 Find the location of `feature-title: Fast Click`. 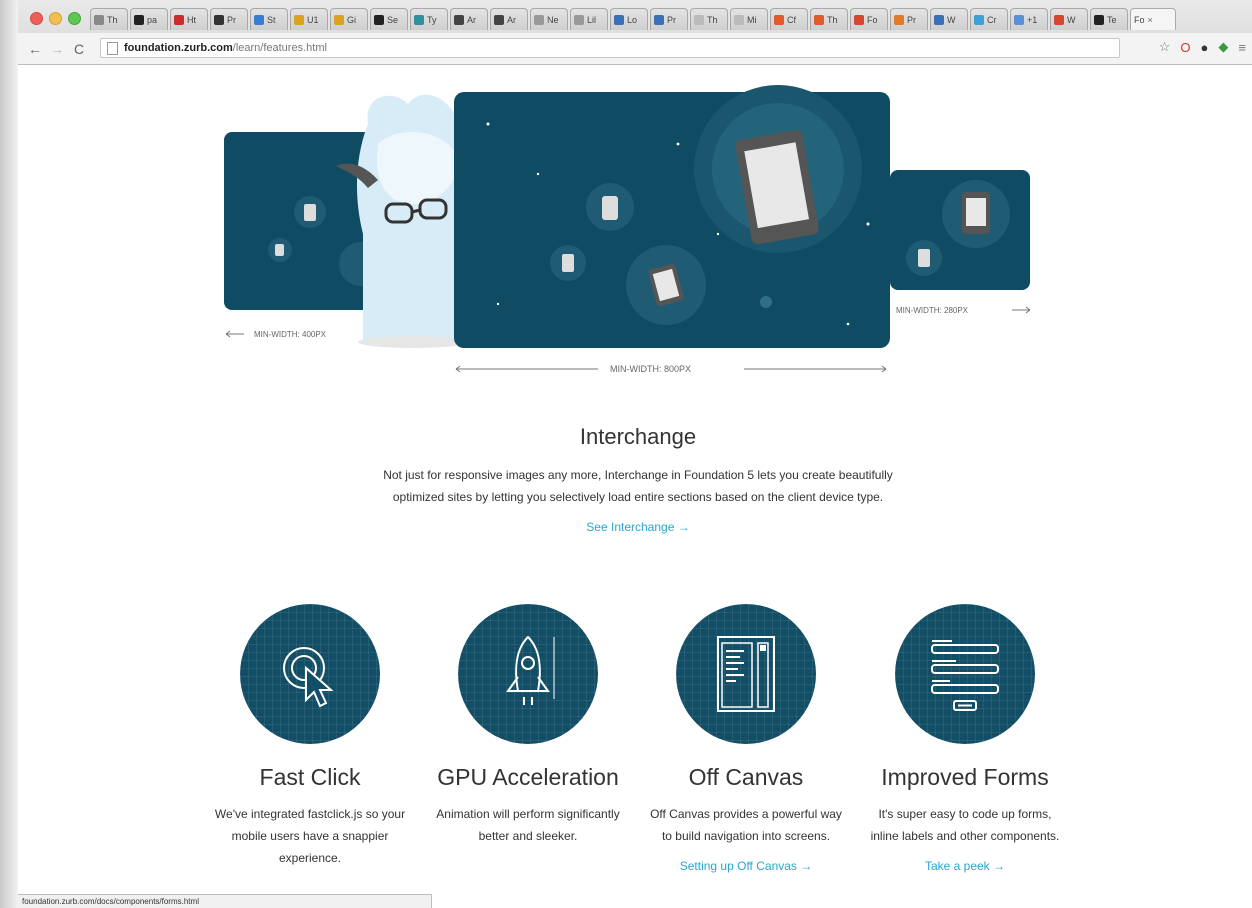

feature-title: Fast Click is located at coordinates (310, 777).